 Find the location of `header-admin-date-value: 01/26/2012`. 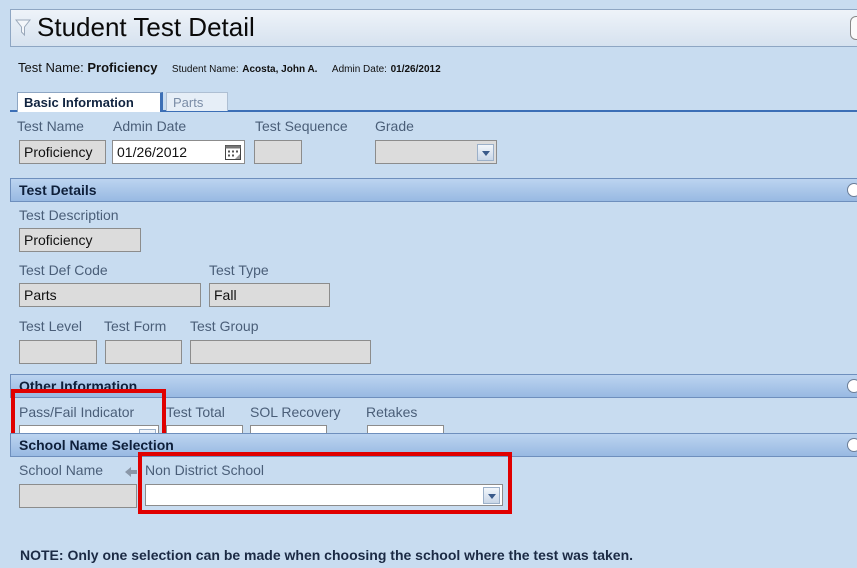

header-admin-date-value: 01/26/2012 is located at coordinates (415, 69).